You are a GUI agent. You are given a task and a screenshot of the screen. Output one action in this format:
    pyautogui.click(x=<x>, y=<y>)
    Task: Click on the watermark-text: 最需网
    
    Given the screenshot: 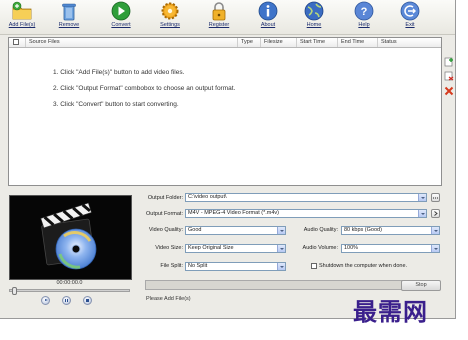 What is the action you would take?
    pyautogui.click(x=390, y=311)
    